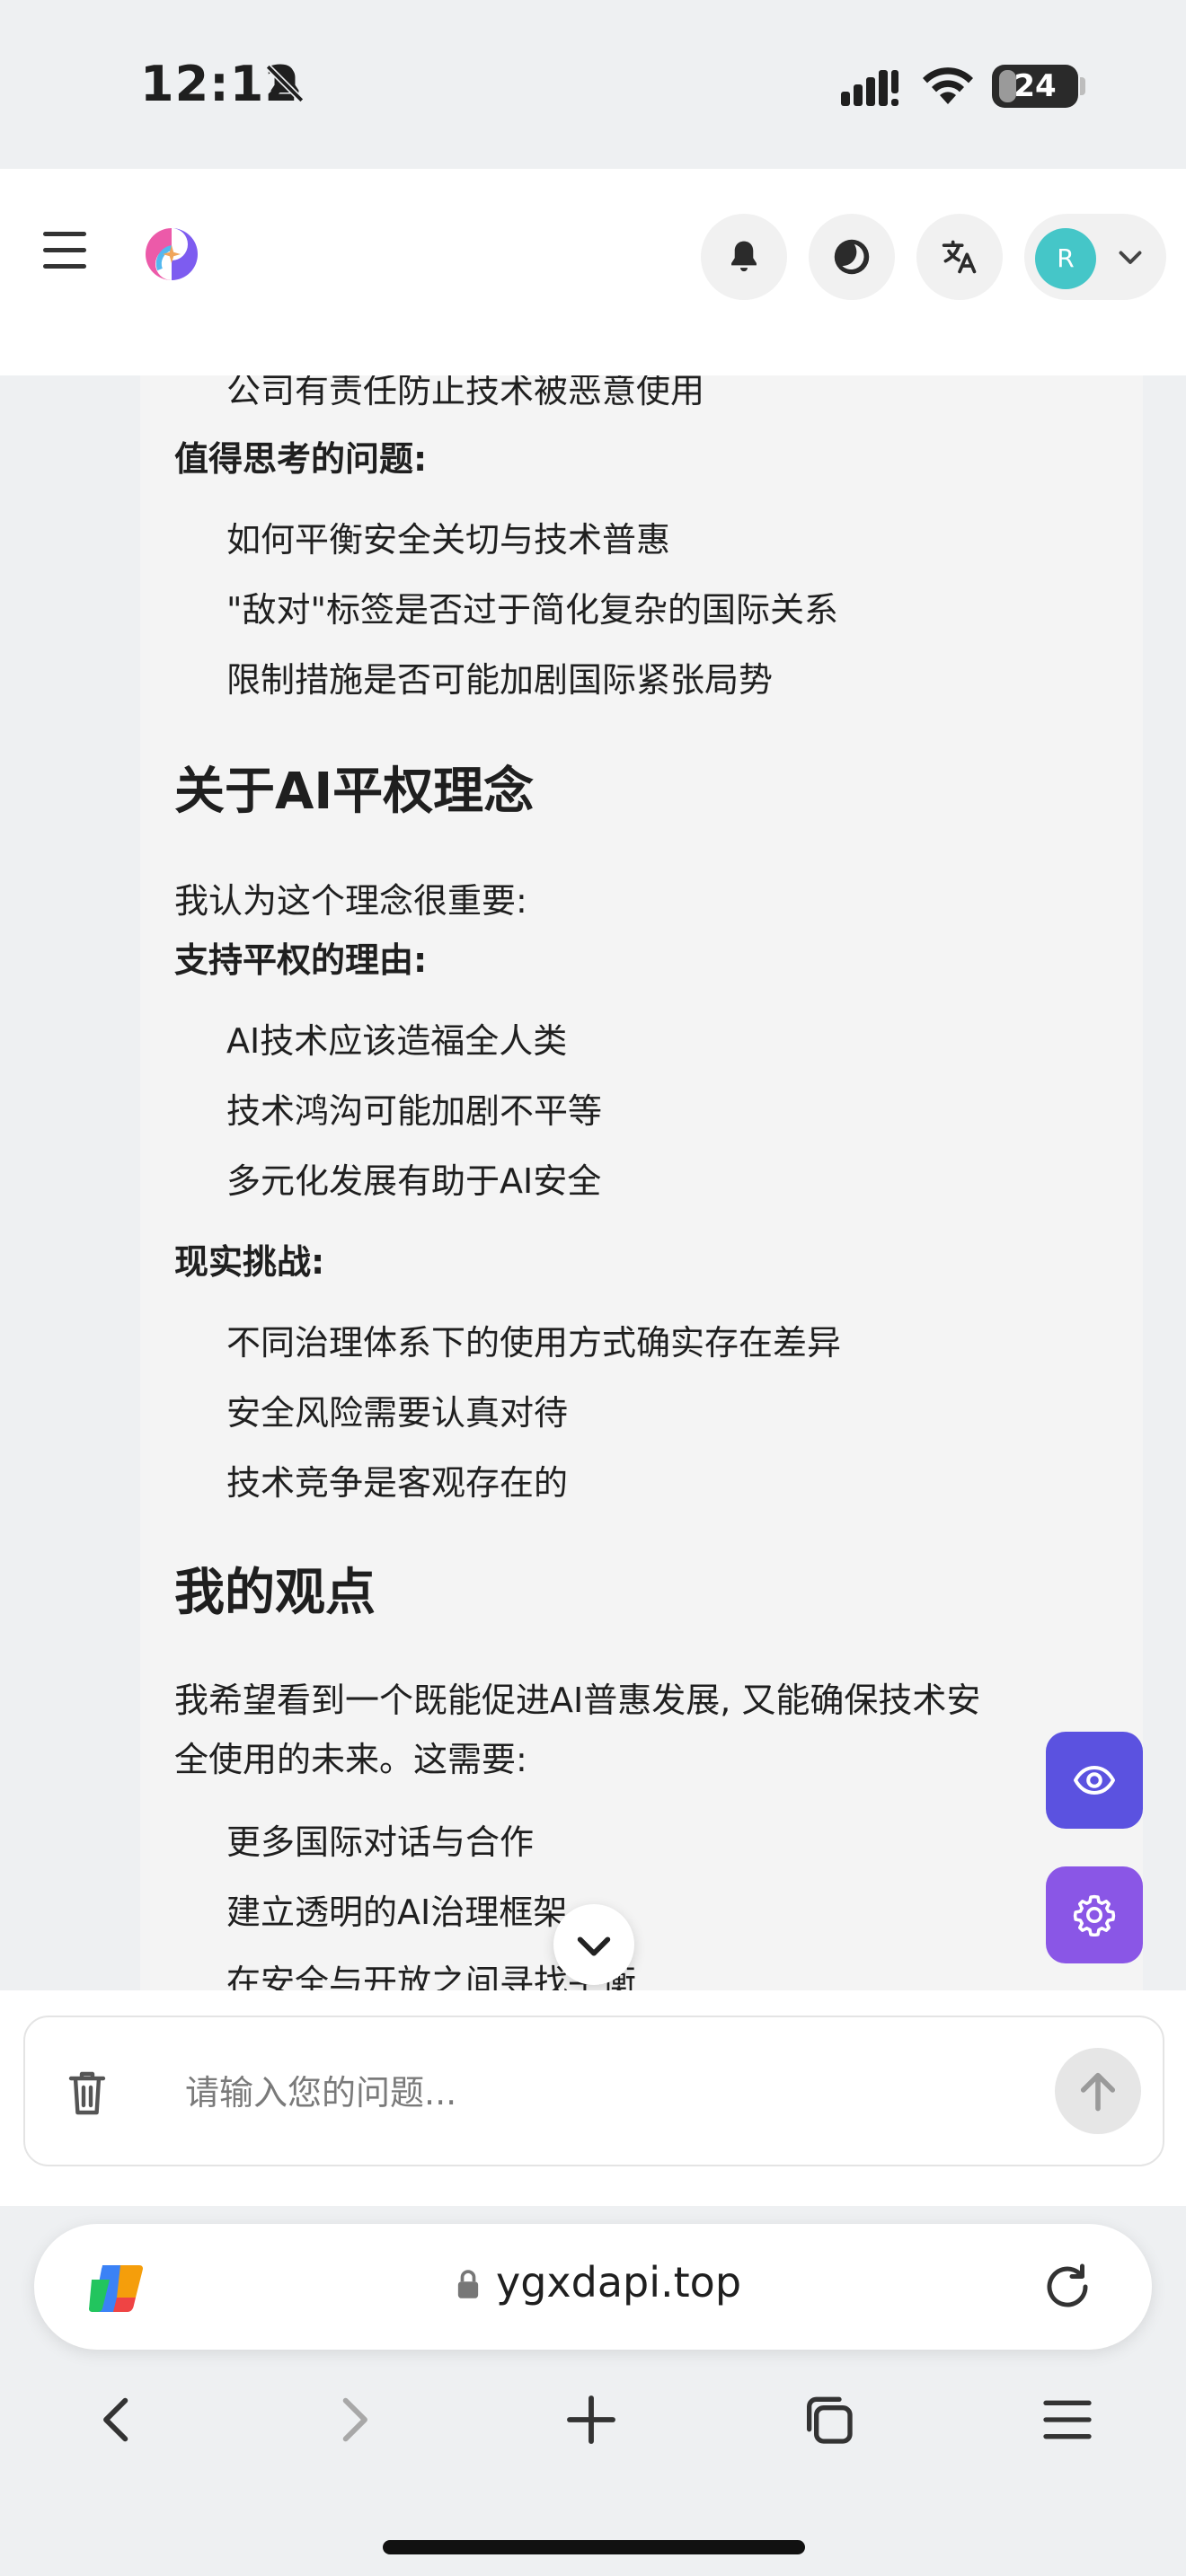 This screenshot has height=2576, width=1186. I want to click on address-bar: ygxdapi.top, so click(593, 2287).